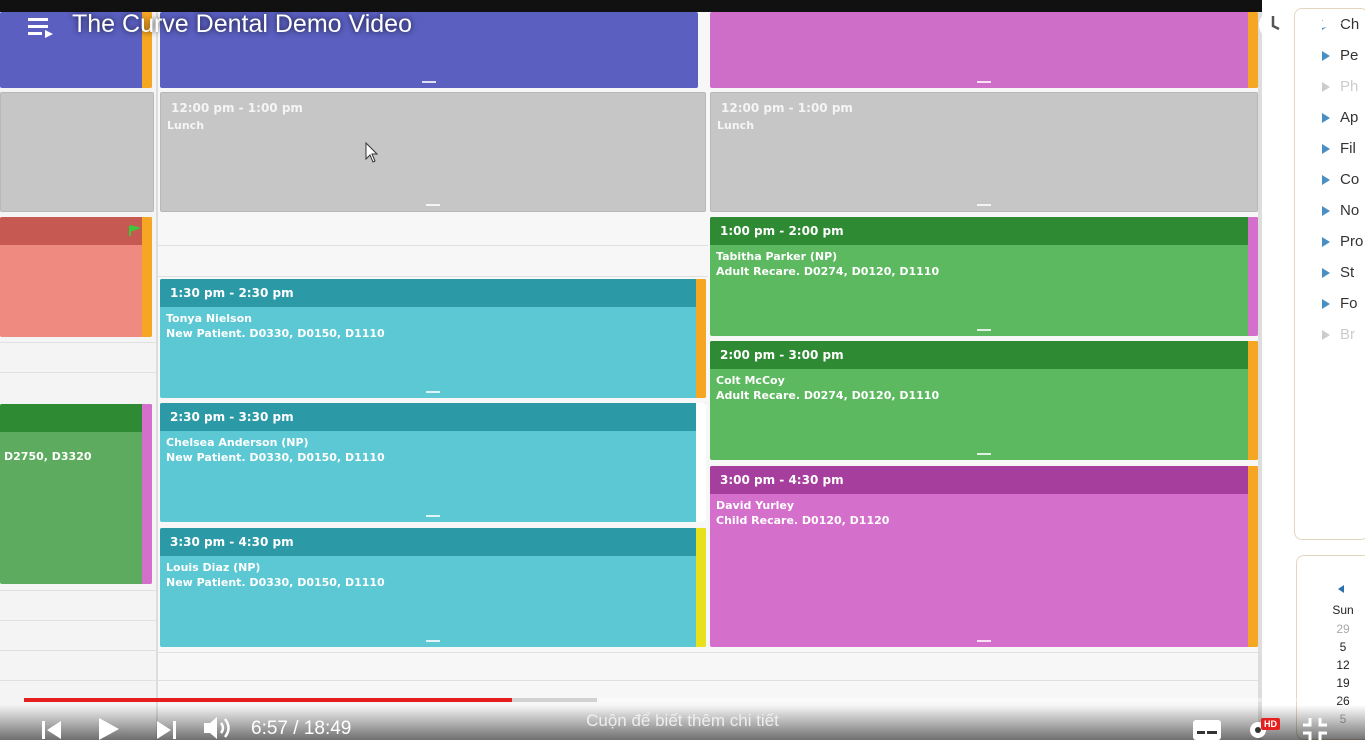 This screenshot has width=1365, height=740. Describe the element at coordinates (1338, 334) in the screenshot. I see `side-menu-item: Br` at that location.